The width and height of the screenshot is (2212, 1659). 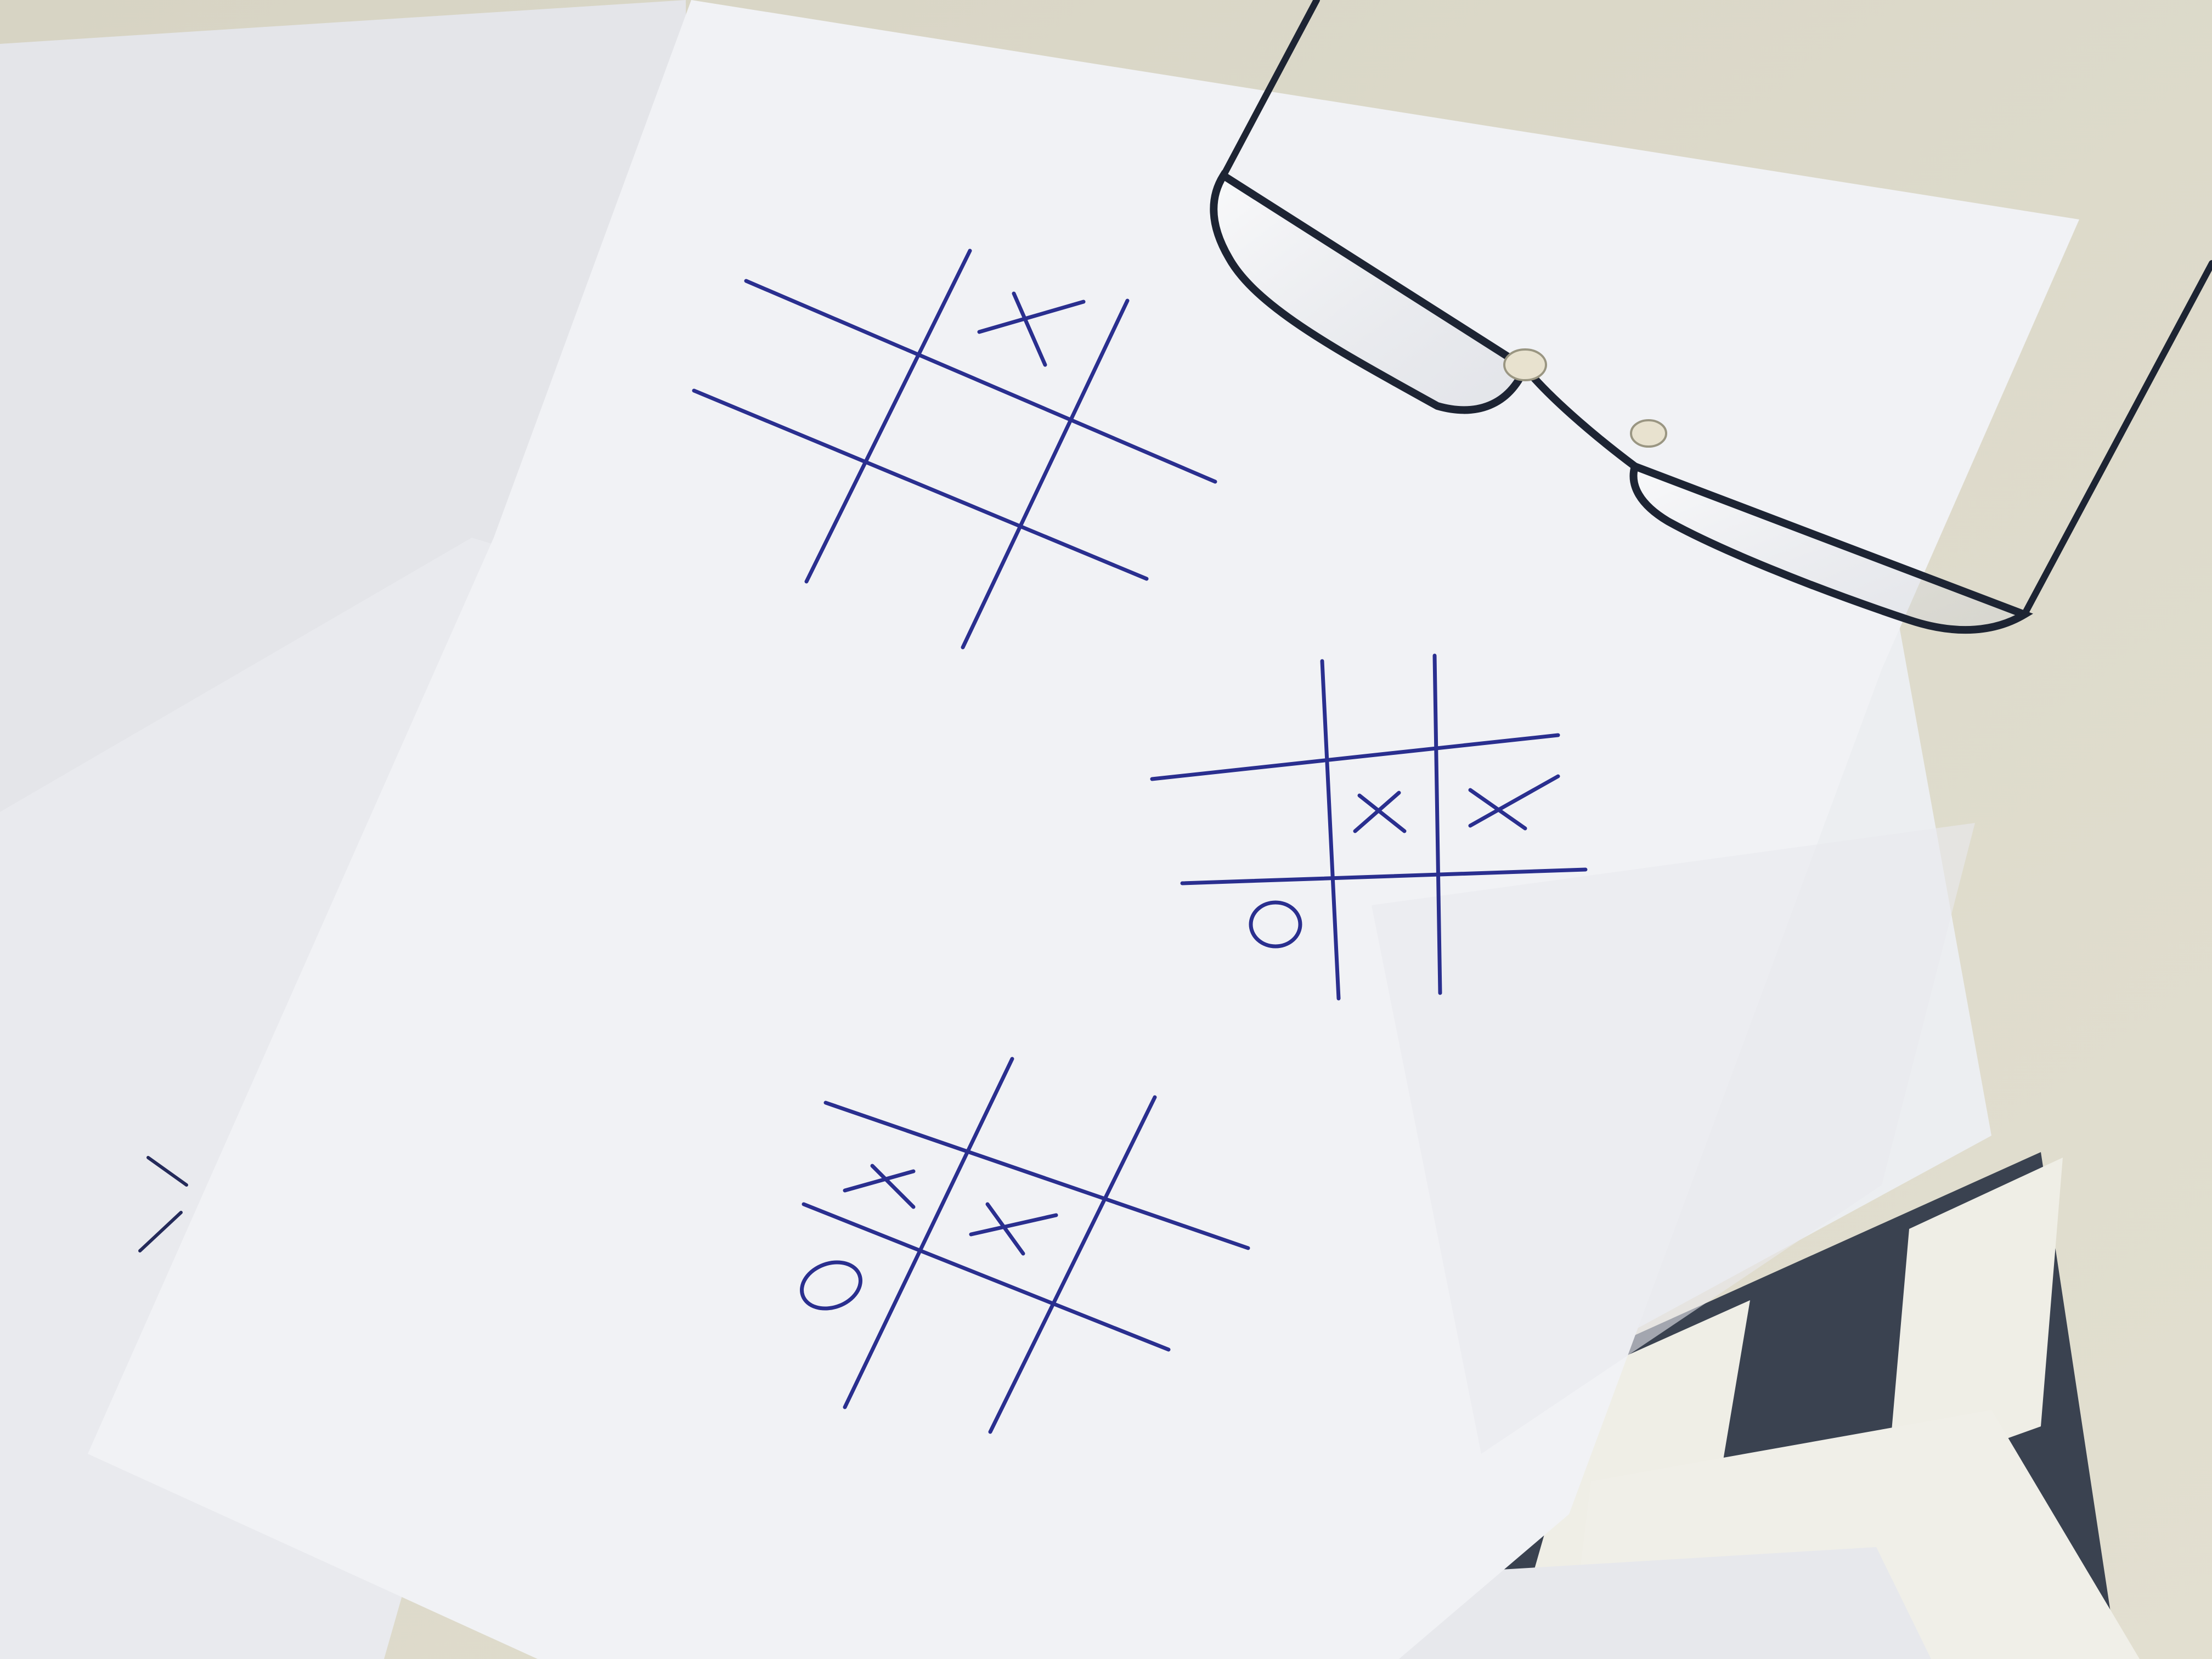 I want to click on glasses-nose-pad-left, so click(x=1525, y=364).